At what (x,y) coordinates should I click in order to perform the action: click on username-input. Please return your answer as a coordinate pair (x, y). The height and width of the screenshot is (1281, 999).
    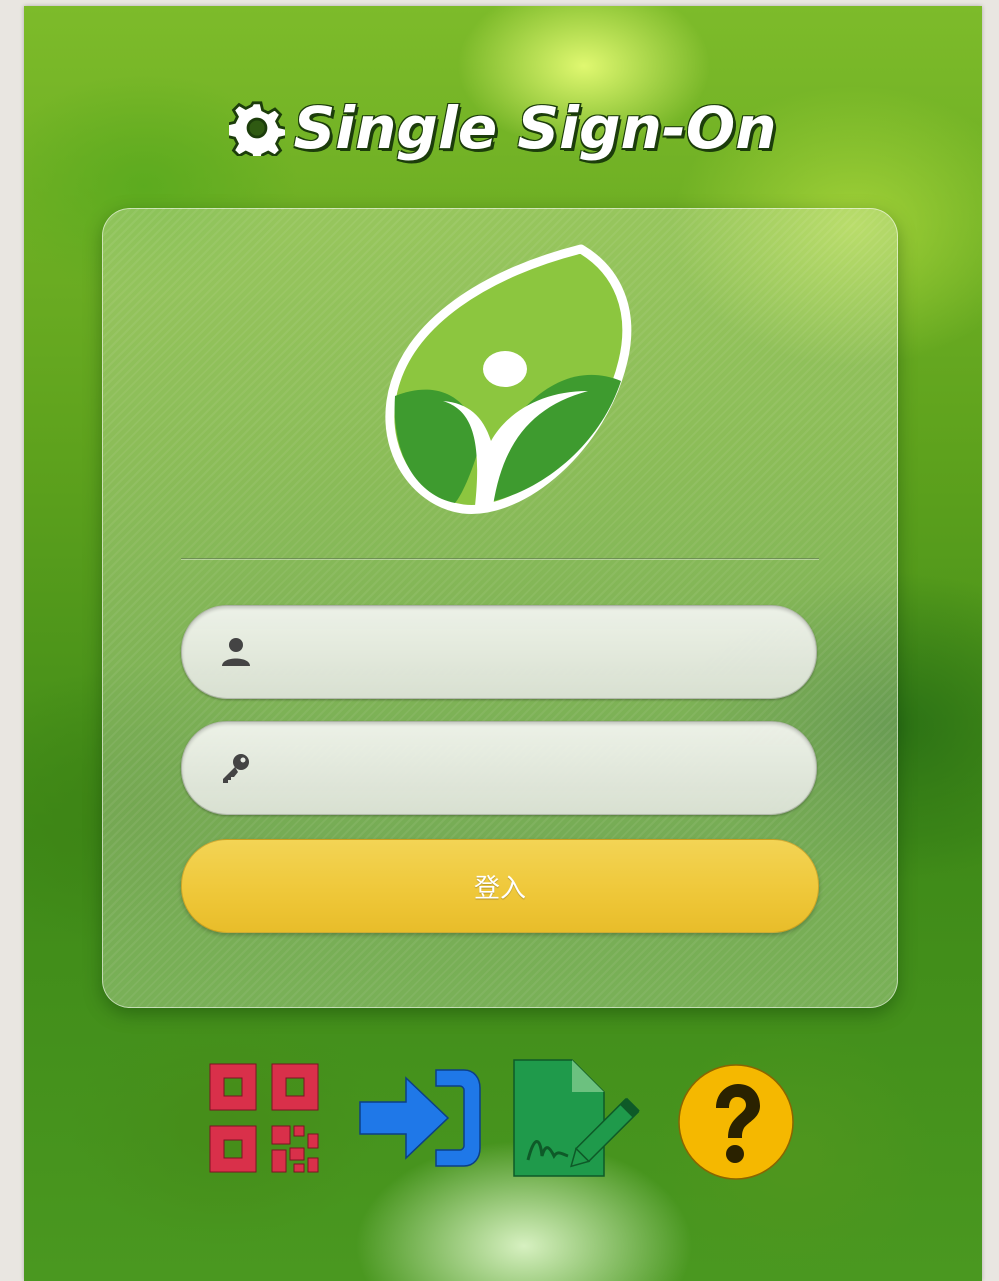
    Looking at the image, I should click on (536, 652).